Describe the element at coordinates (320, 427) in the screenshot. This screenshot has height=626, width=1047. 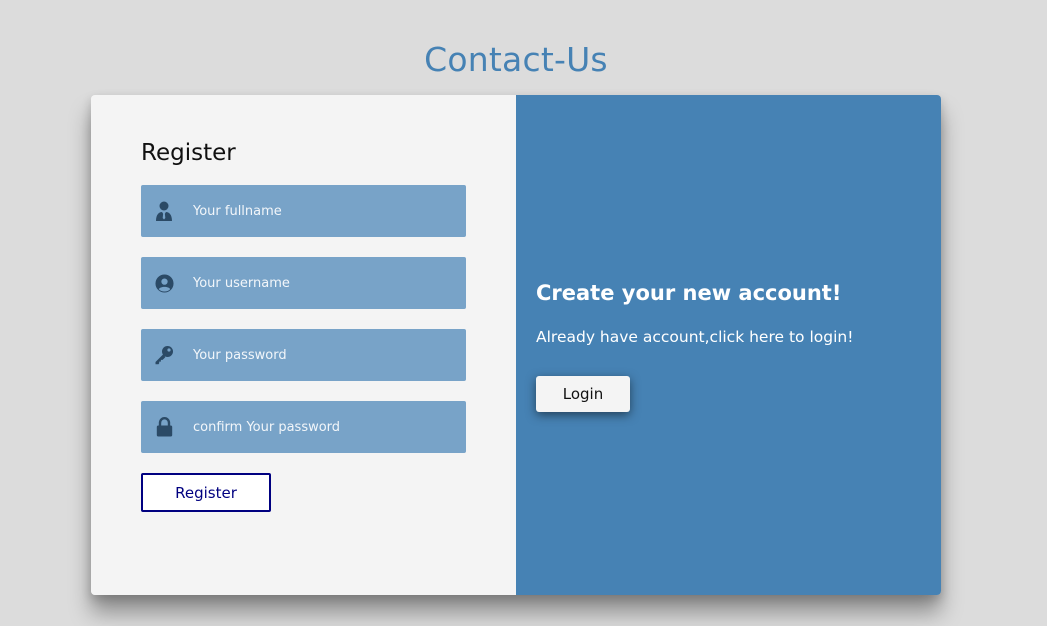
I see `confirm-password-input` at that location.